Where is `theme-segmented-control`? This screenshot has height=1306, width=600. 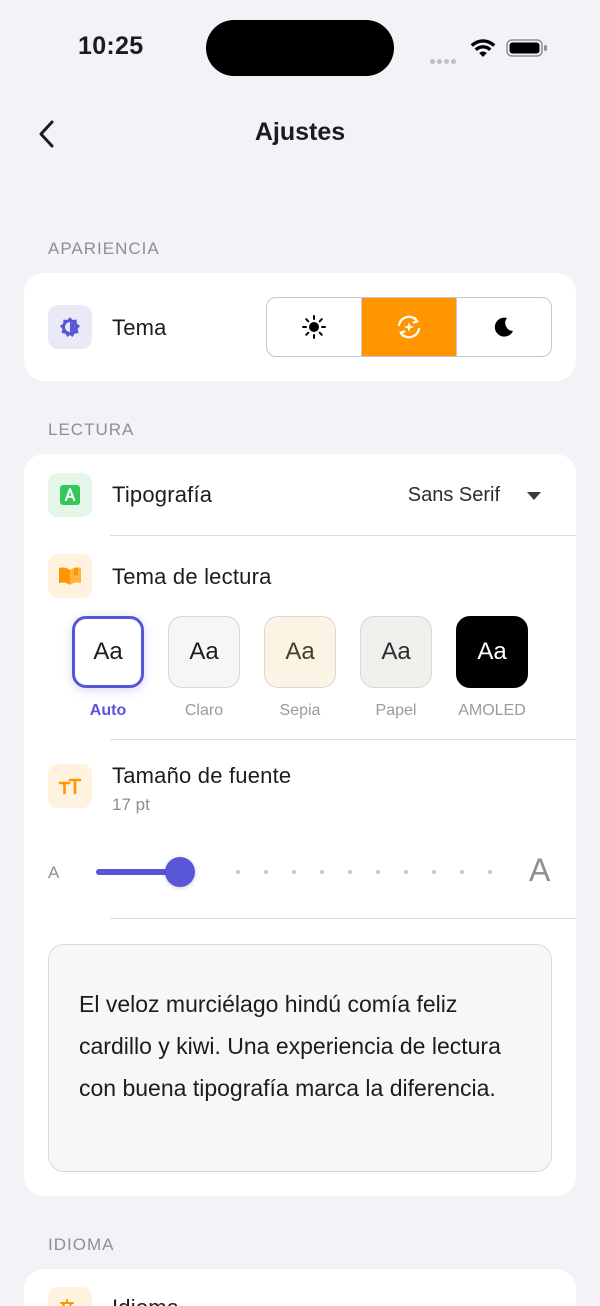
theme-segmented-control is located at coordinates (409, 327).